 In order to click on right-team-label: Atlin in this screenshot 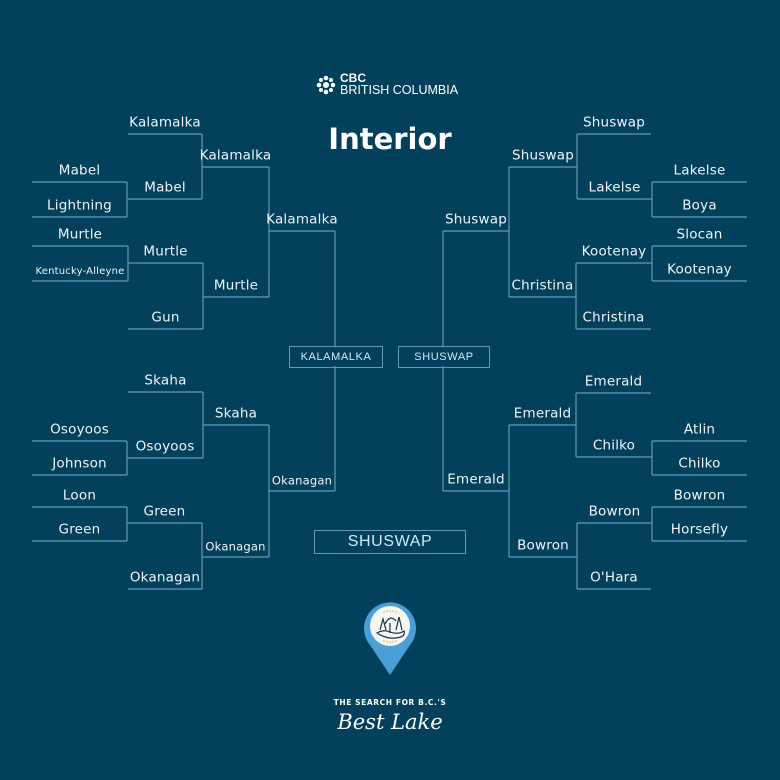, I will do `click(699, 429)`.